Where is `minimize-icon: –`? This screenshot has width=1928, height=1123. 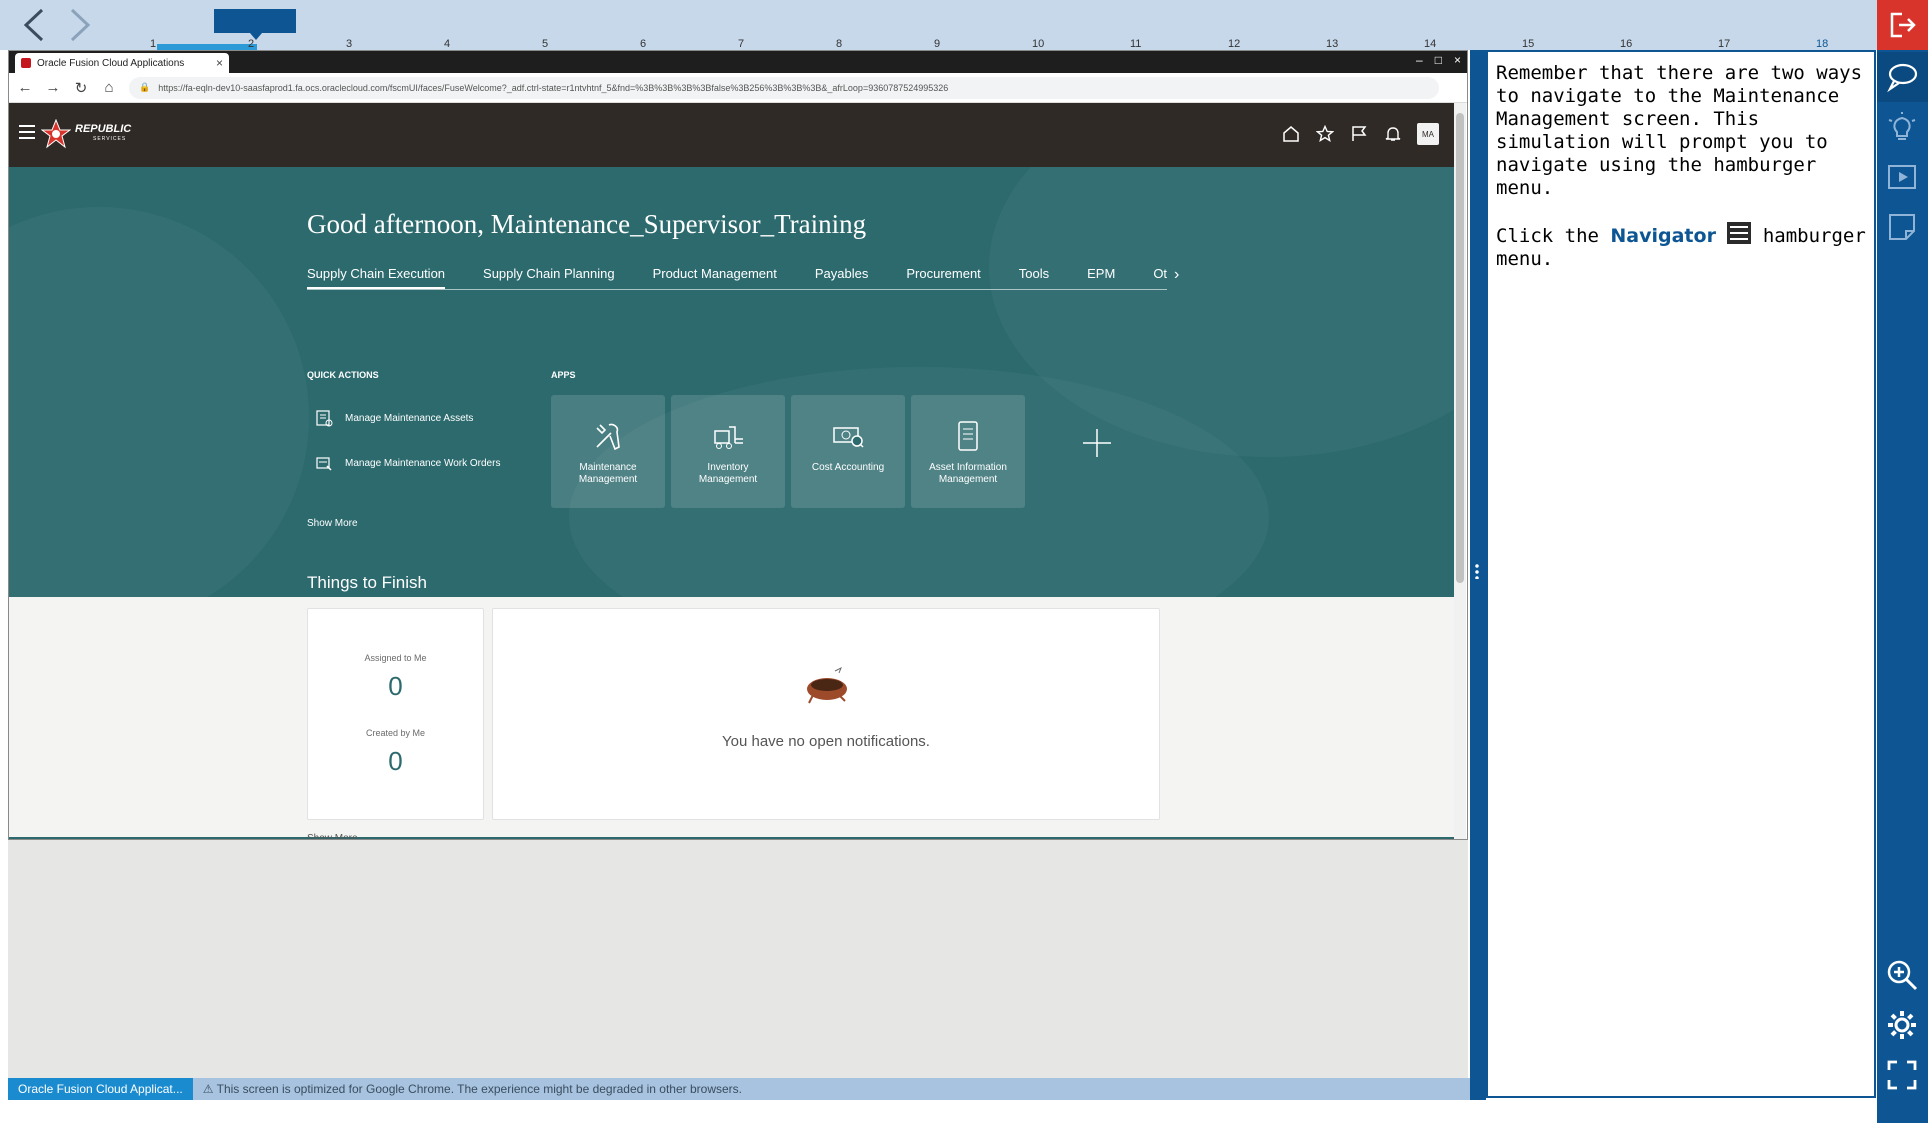
minimize-icon: – is located at coordinates (1419, 60).